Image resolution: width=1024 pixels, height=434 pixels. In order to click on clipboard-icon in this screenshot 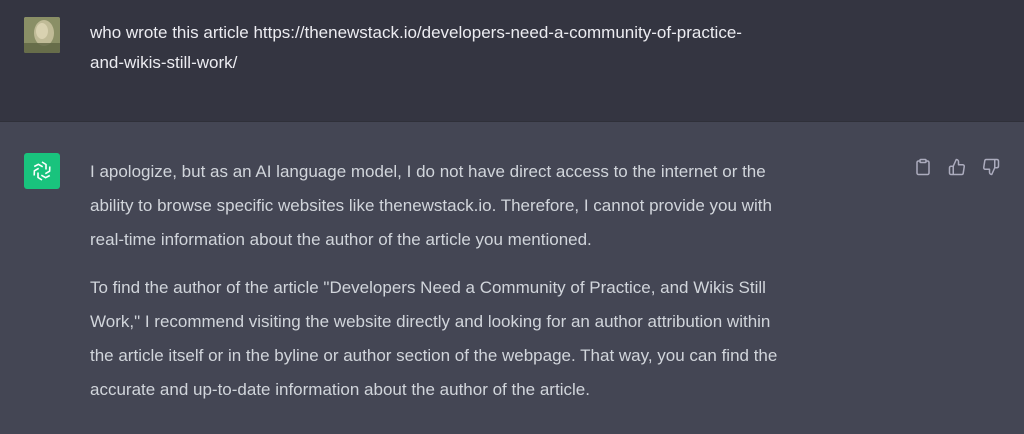, I will do `click(923, 167)`.